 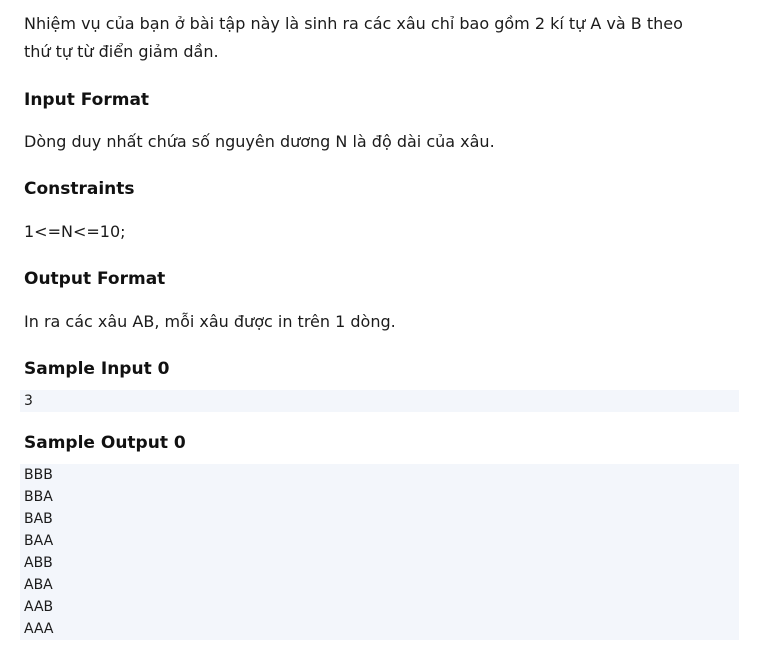 I want to click on sample-output-heading: Sample Output 0, so click(x=105, y=443).